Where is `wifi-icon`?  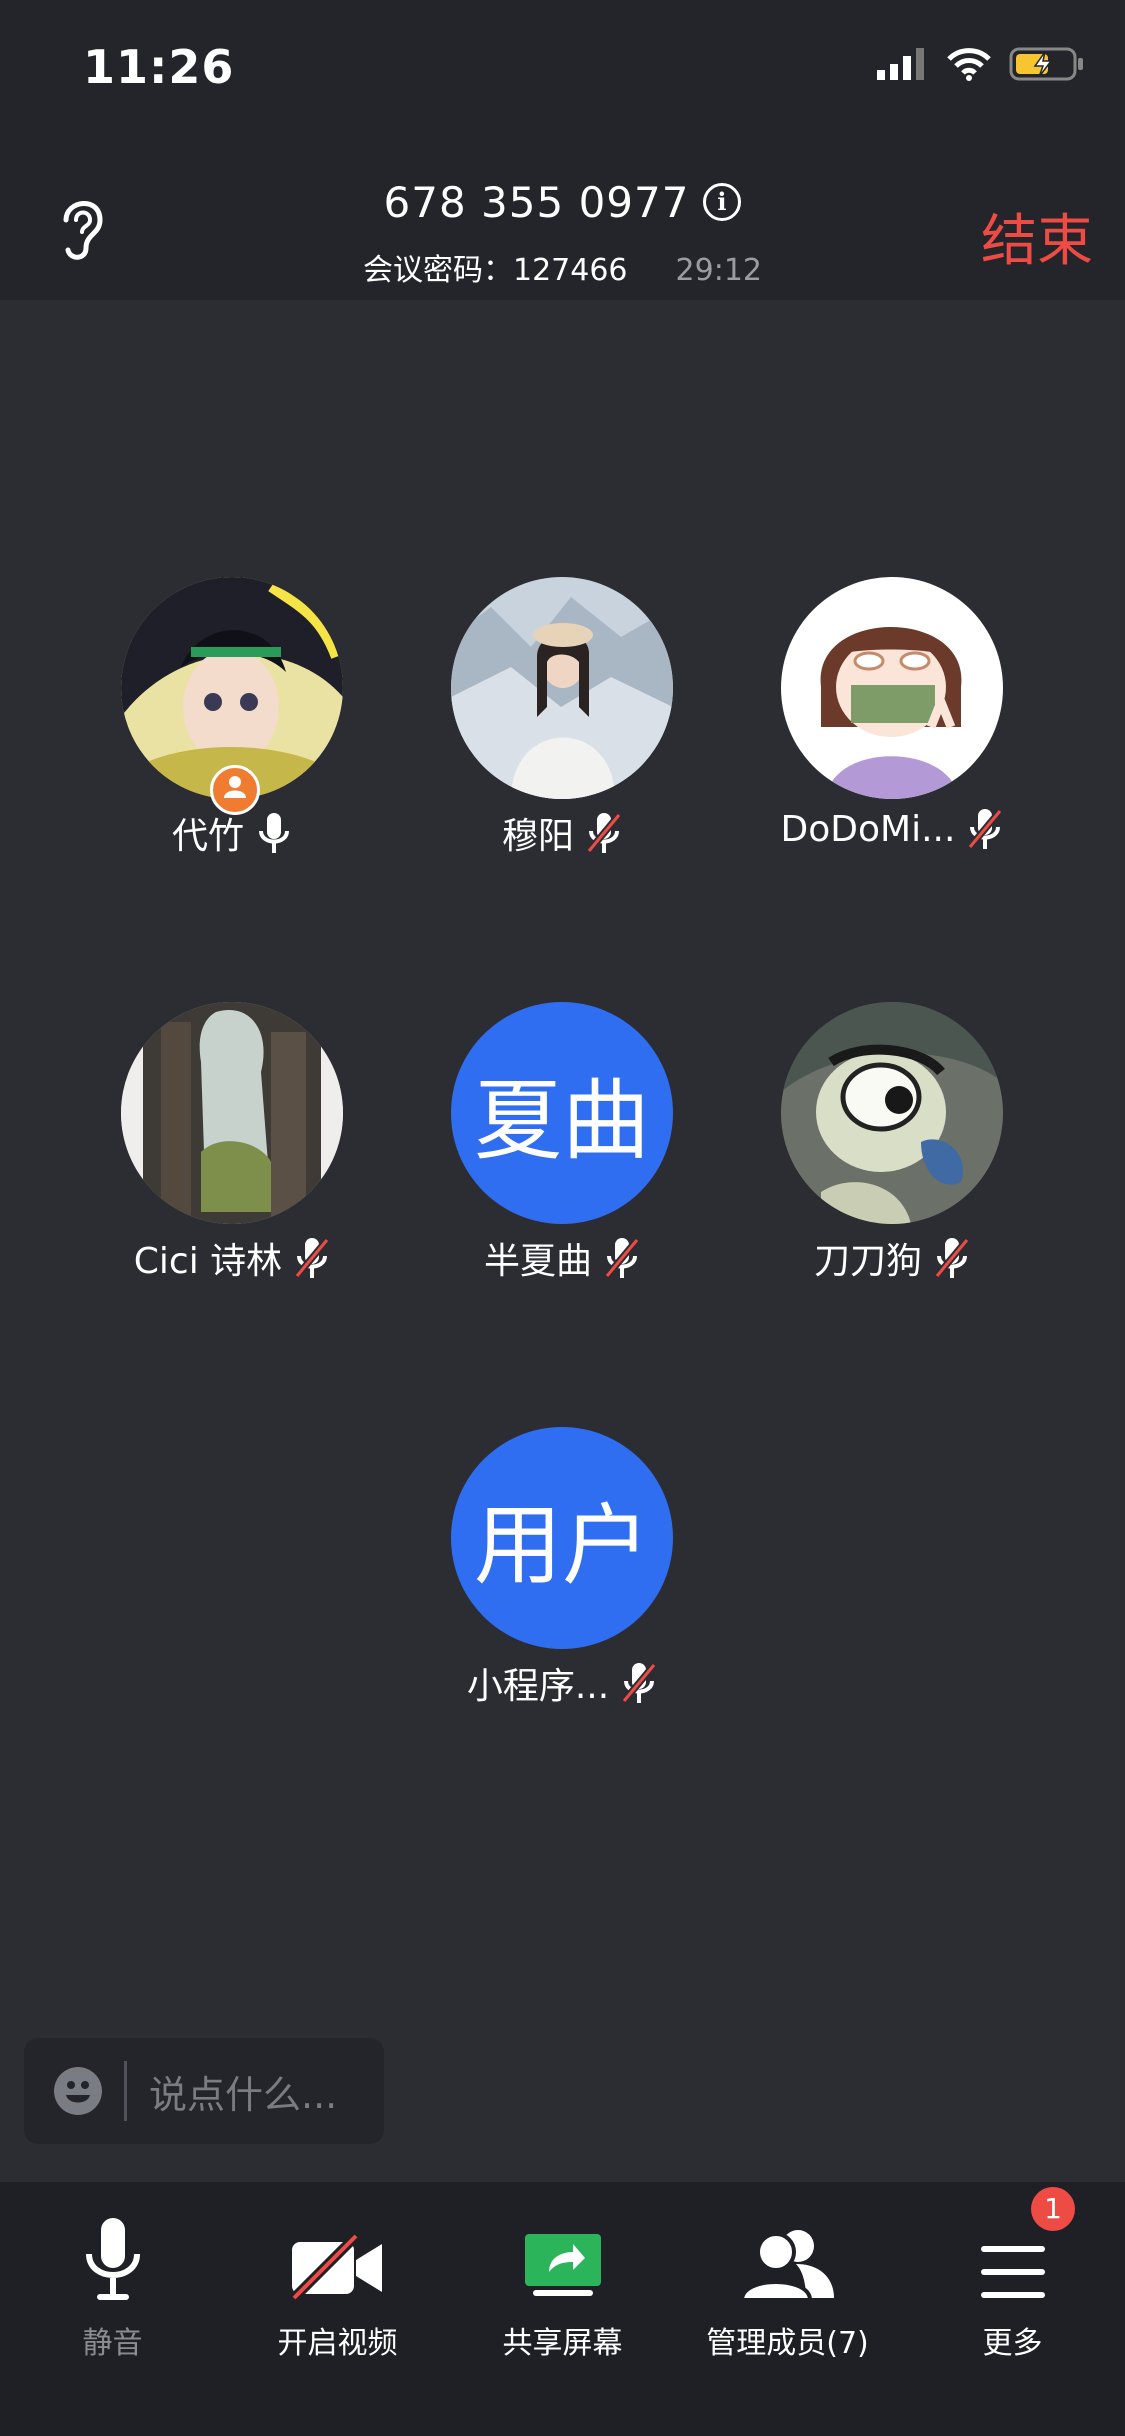
wifi-icon is located at coordinates (969, 64).